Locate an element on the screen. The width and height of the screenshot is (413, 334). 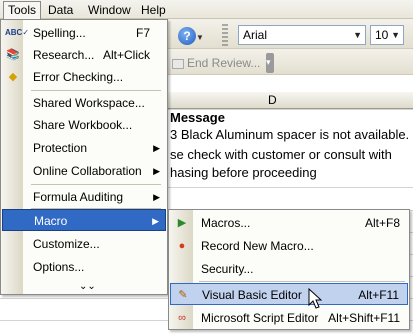
menu-data-label: Data is located at coordinates (61, 10).